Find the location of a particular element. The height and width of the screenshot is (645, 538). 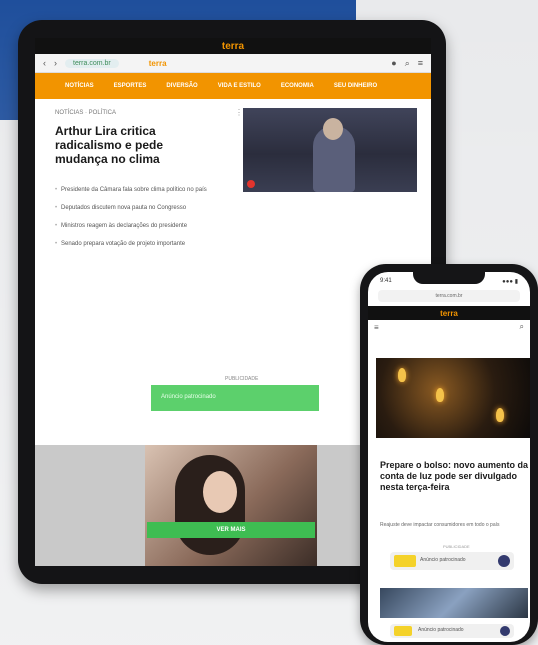

more-icon: ⋮ is located at coordinates (239, 112).